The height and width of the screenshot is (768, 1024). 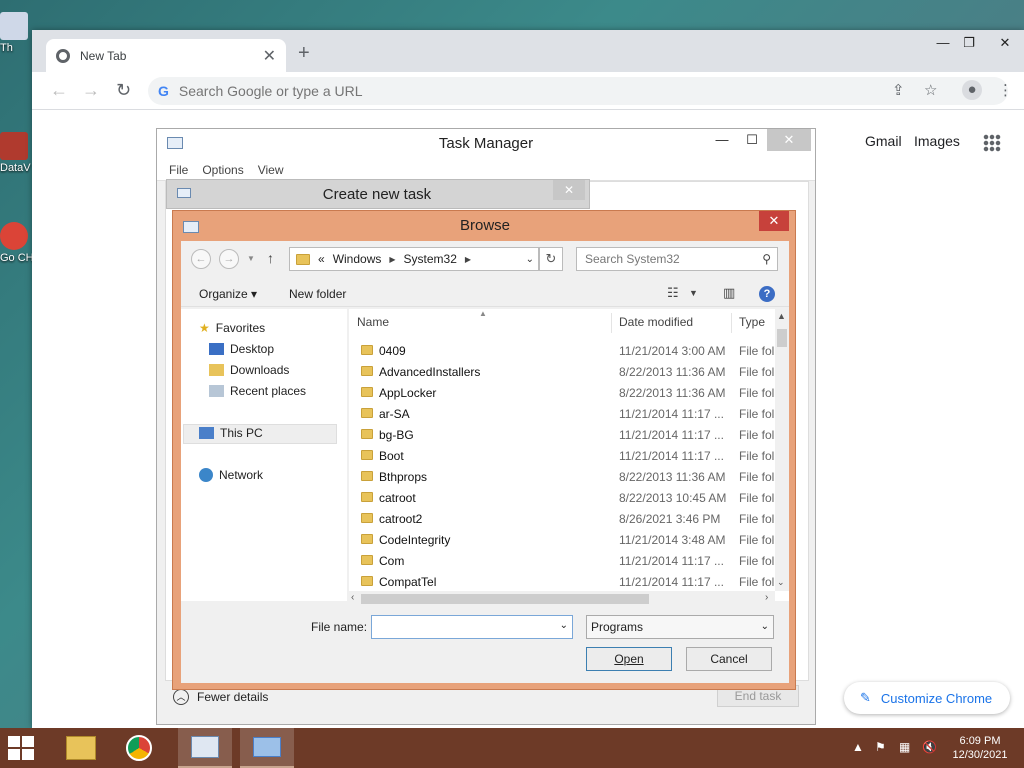 What do you see at coordinates (858, 747) in the screenshot?
I see `show-hidden-icons: ▲` at bounding box center [858, 747].